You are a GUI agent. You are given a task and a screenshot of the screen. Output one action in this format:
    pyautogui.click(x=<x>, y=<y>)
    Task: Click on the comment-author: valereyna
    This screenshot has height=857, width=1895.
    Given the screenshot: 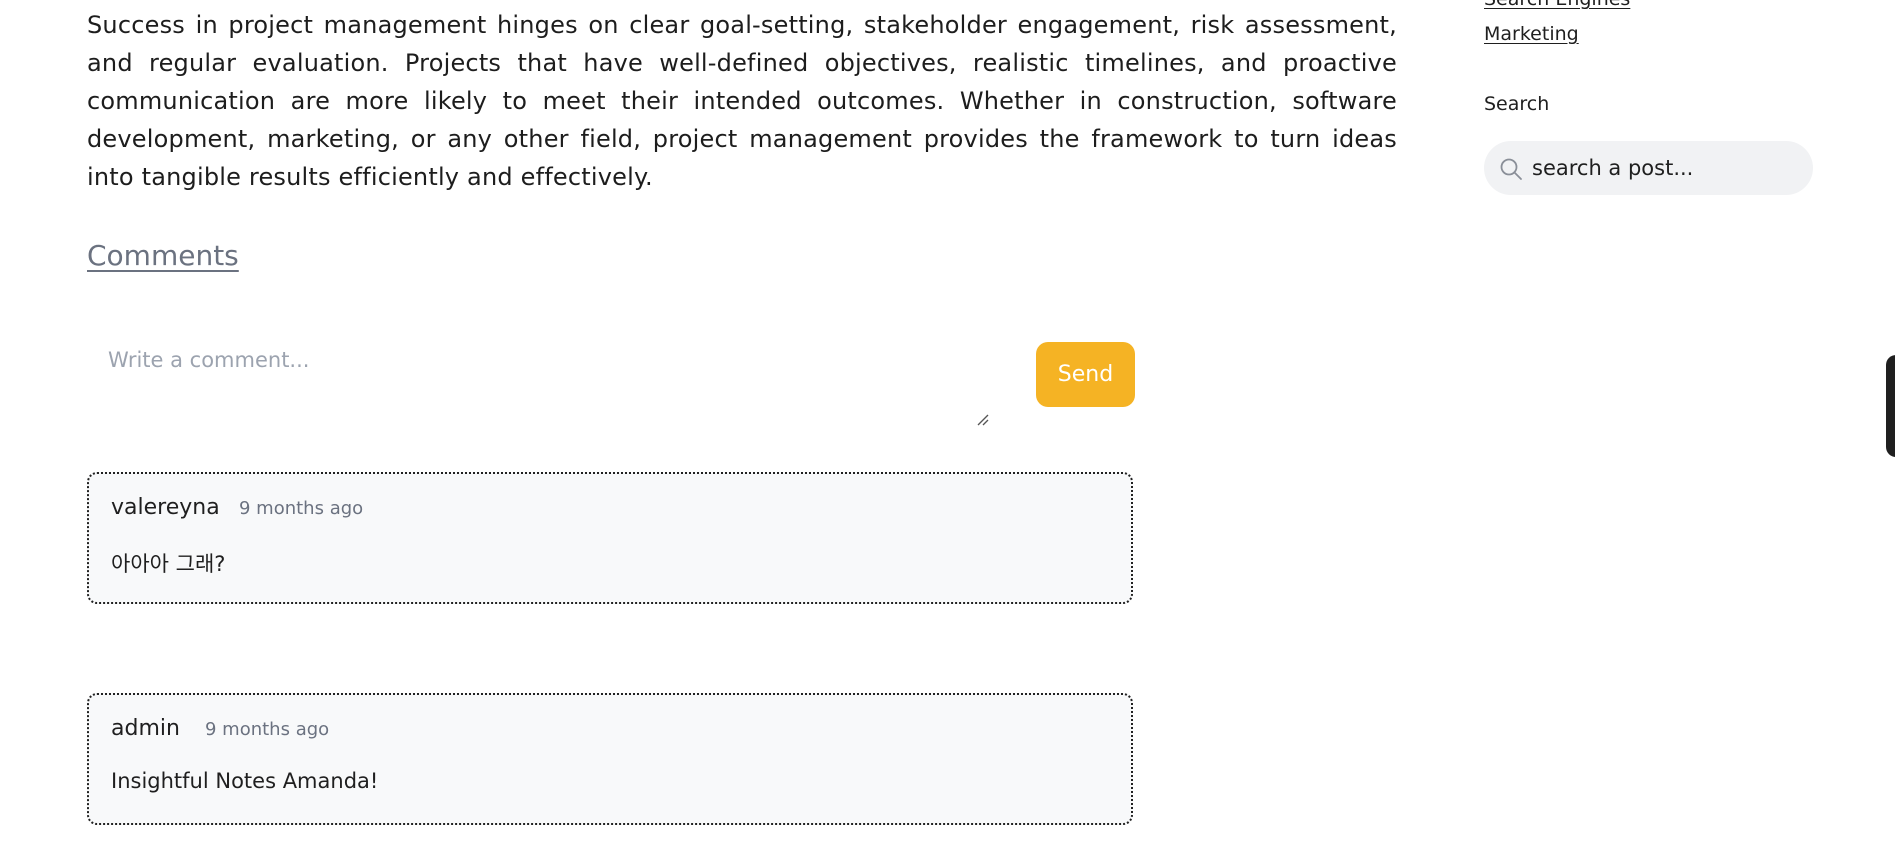 What is the action you would take?
    pyautogui.click(x=165, y=507)
    